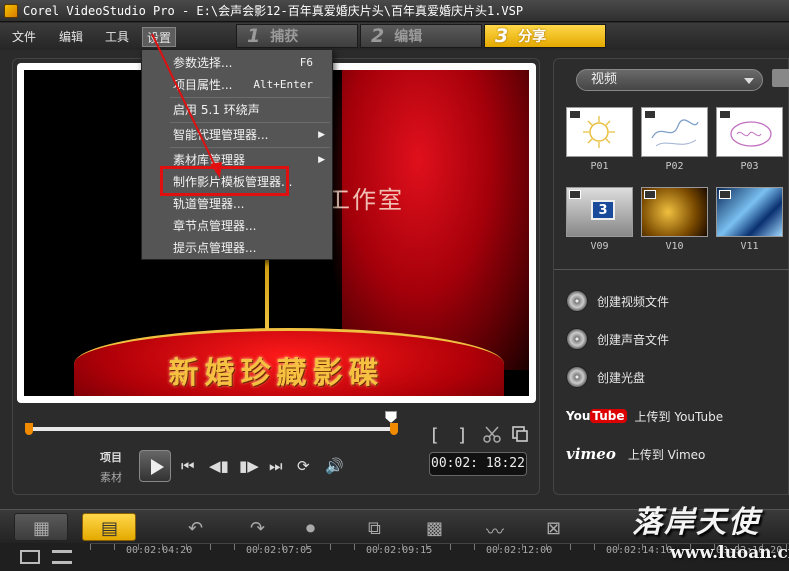 Image resolution: width=789 pixels, height=571 pixels. What do you see at coordinates (408, 37) in the screenshot?
I see `step-label: 编辑` at bounding box center [408, 37].